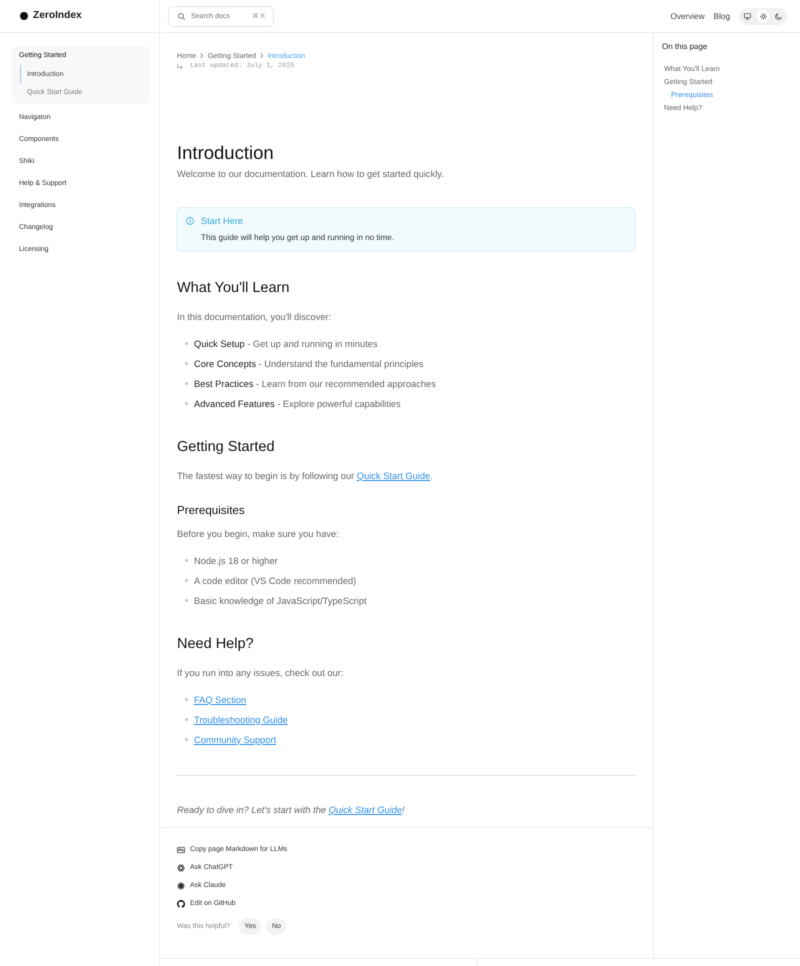  Describe the element at coordinates (258, 534) in the screenshot. I see `paragraph: Before you begin, make sure you have:` at that location.